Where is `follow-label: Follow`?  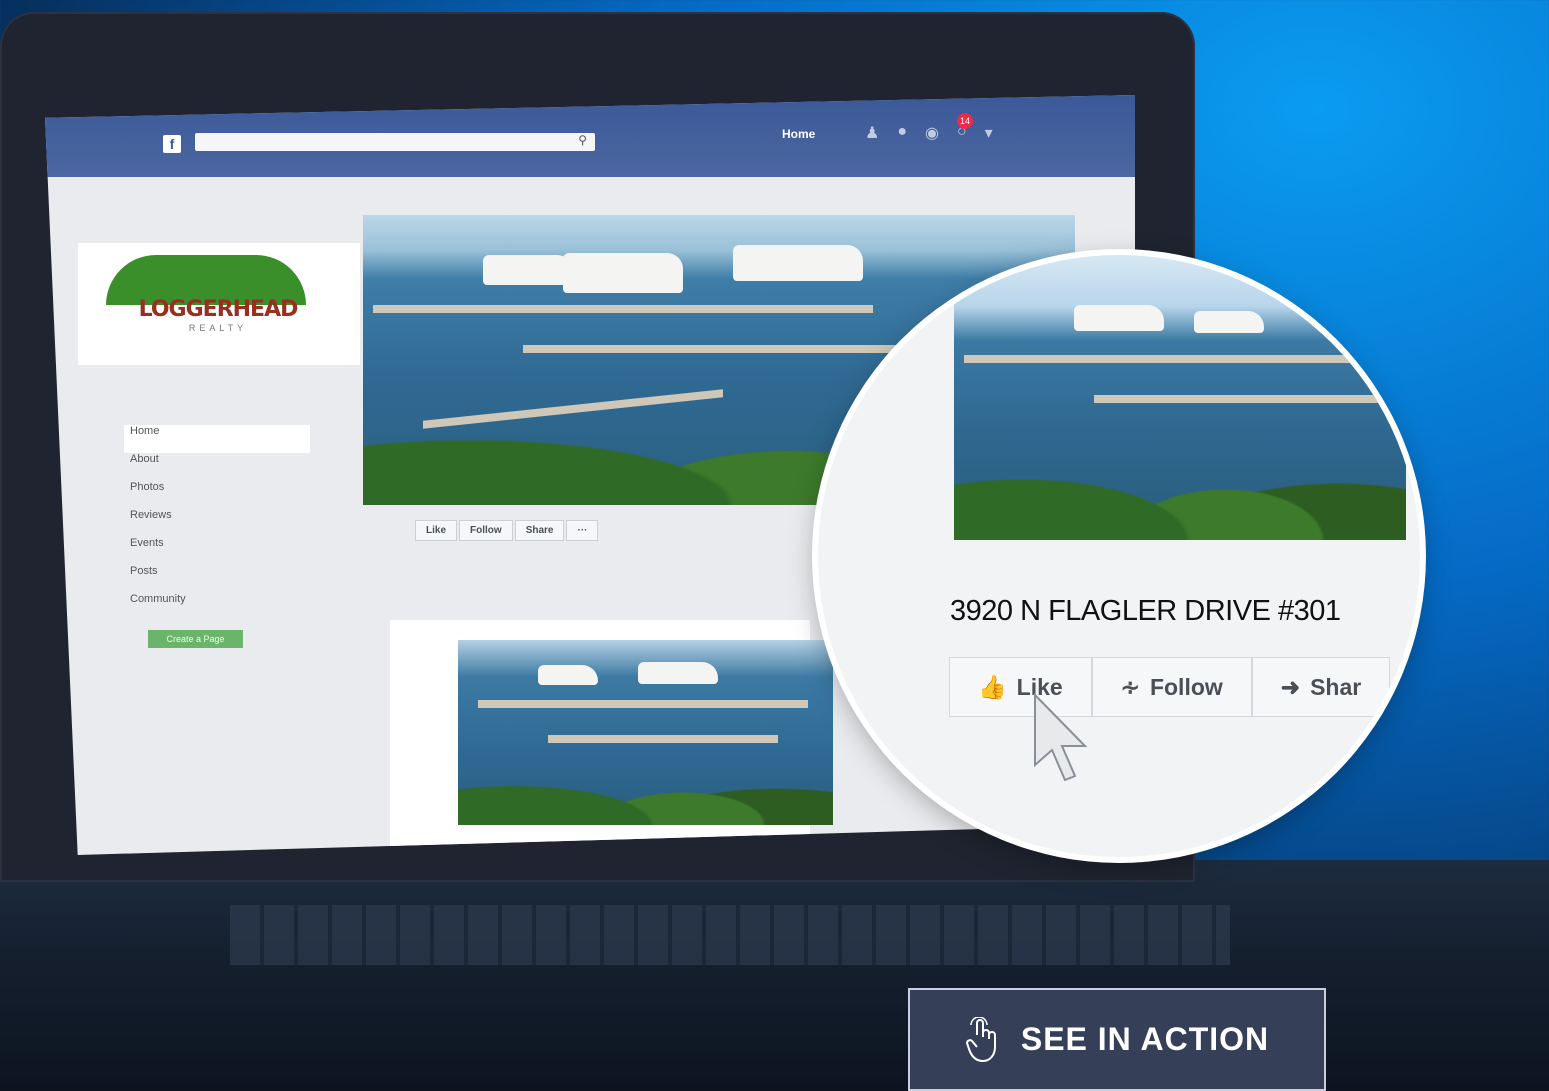 follow-label: Follow is located at coordinates (1186, 686).